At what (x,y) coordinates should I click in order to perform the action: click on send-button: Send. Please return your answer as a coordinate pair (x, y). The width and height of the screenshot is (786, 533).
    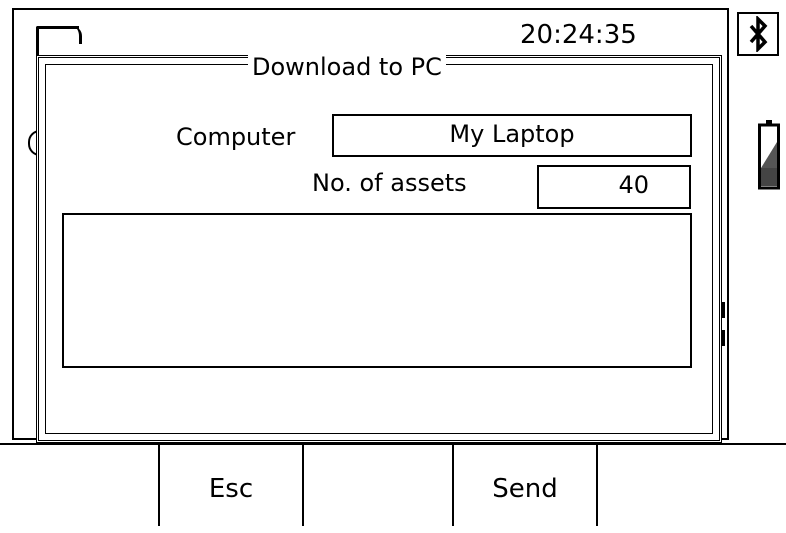
    Looking at the image, I should click on (525, 485).